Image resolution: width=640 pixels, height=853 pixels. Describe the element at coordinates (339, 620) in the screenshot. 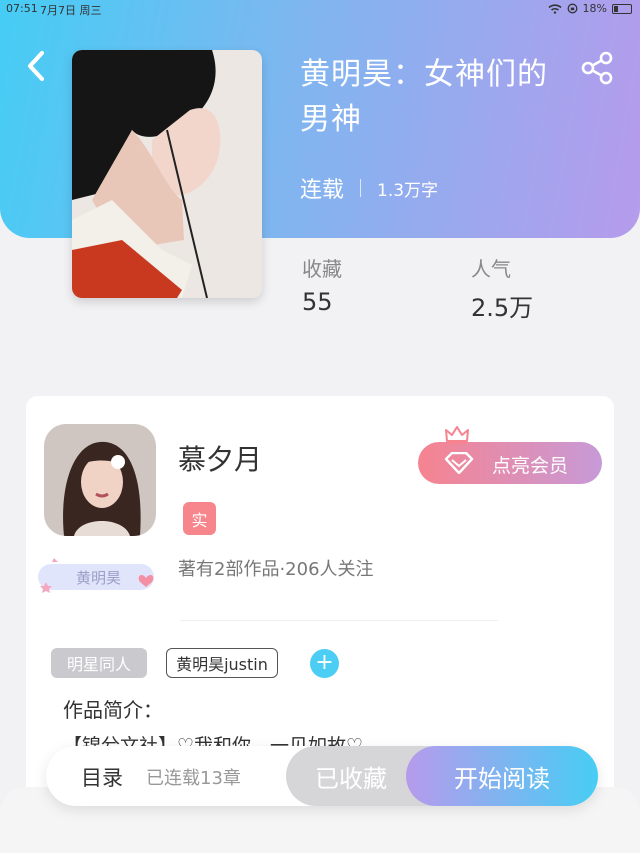

I see `divider` at that location.